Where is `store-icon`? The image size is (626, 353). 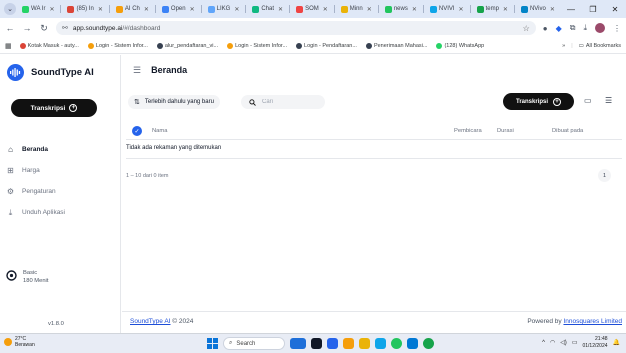
store-icon is located at coordinates (412, 343).